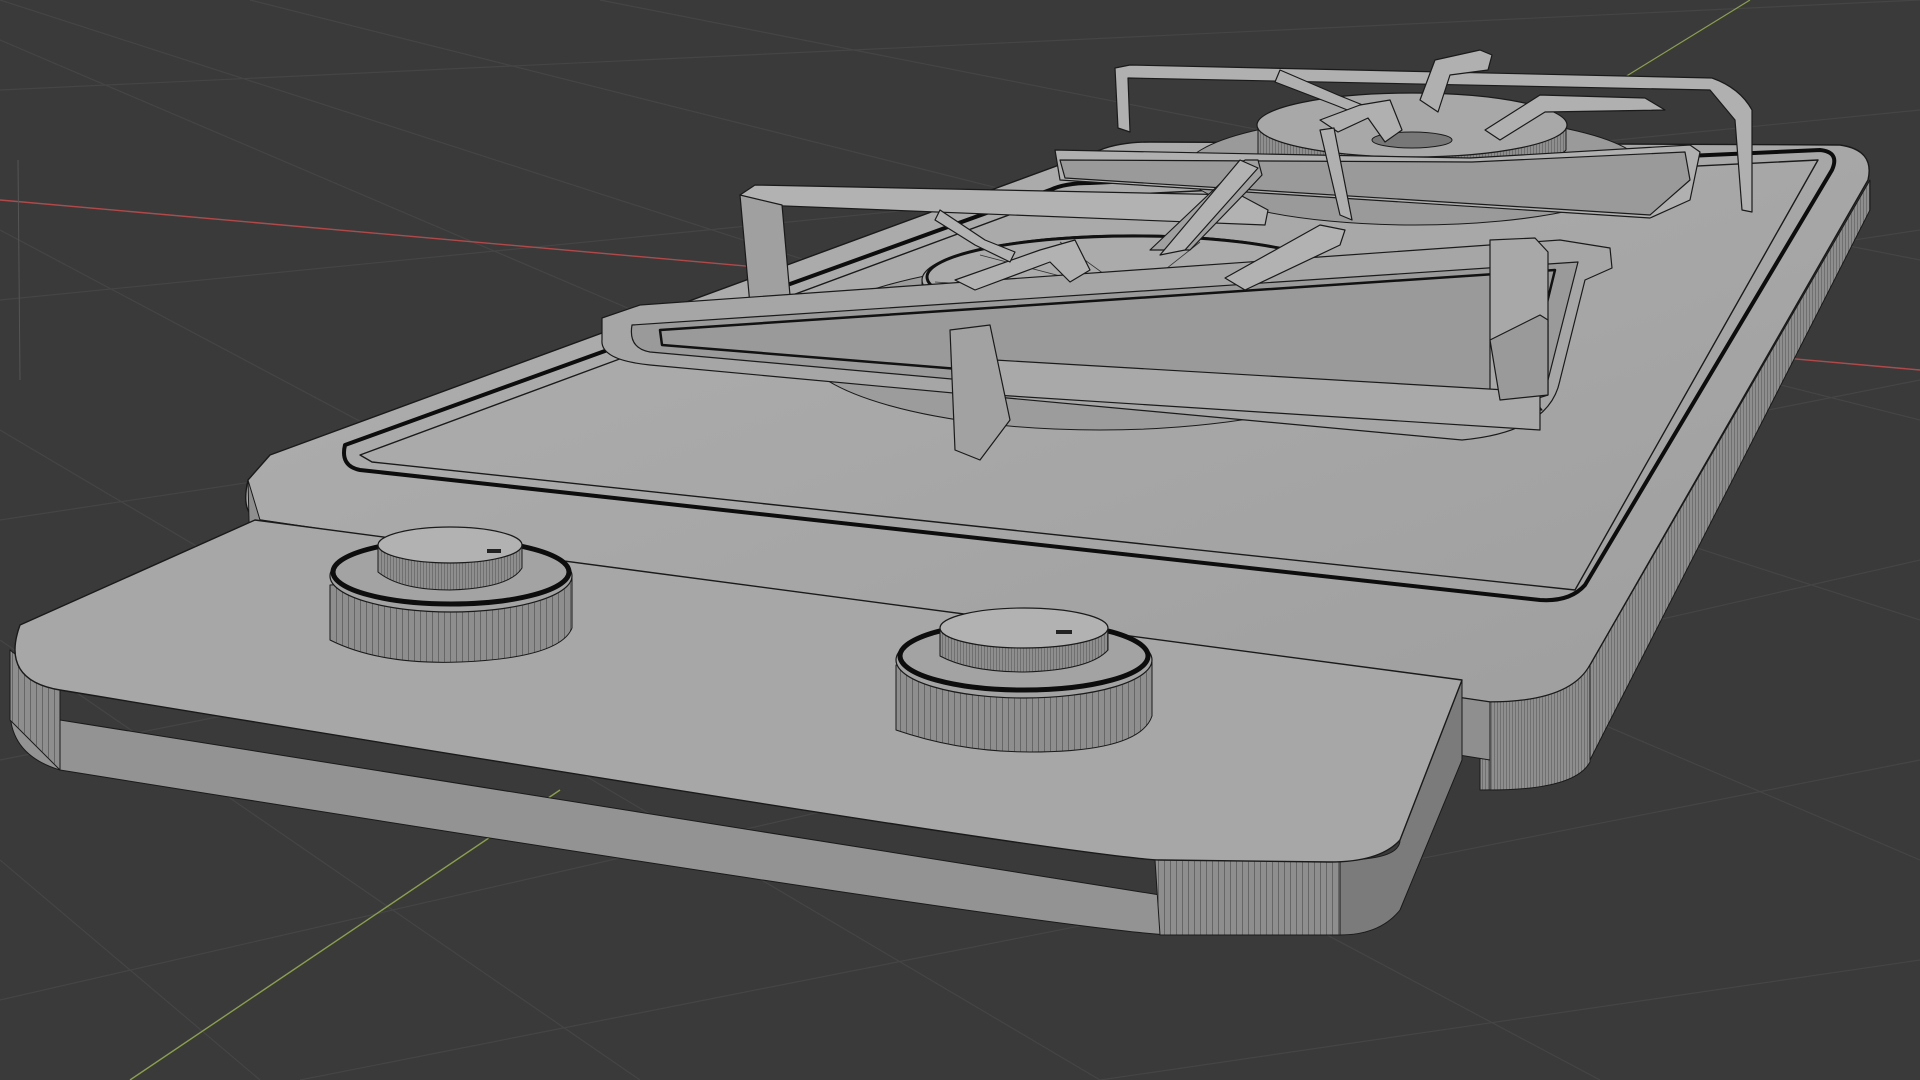 The width and height of the screenshot is (1920, 1080). Describe the element at coordinates (1685, 40) in the screenshot. I see `y-axis-line-far` at that location.